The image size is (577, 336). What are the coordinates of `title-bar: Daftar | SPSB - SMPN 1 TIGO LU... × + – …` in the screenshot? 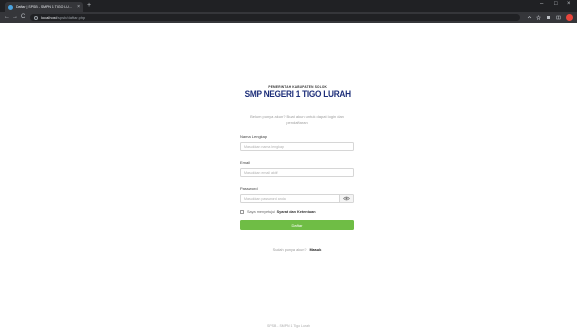 It's located at (288, 6).